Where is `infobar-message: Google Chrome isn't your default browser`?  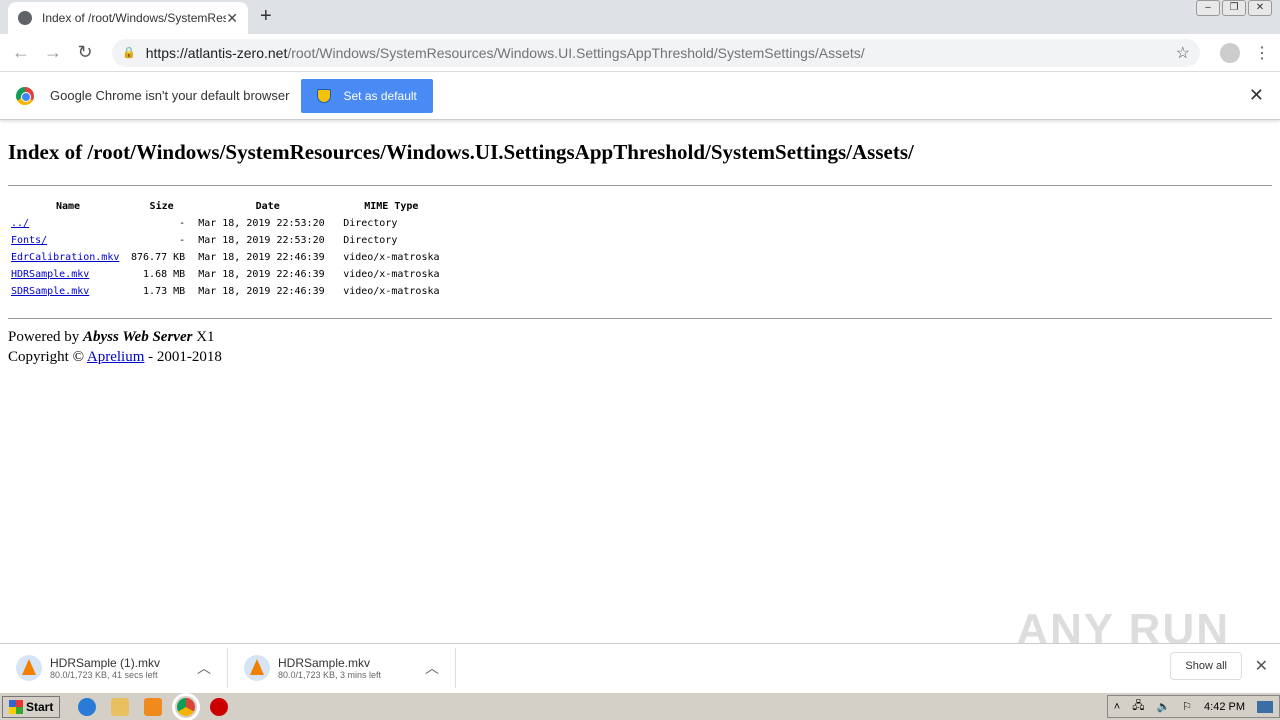 infobar-message: Google Chrome isn't your default browser is located at coordinates (170, 95).